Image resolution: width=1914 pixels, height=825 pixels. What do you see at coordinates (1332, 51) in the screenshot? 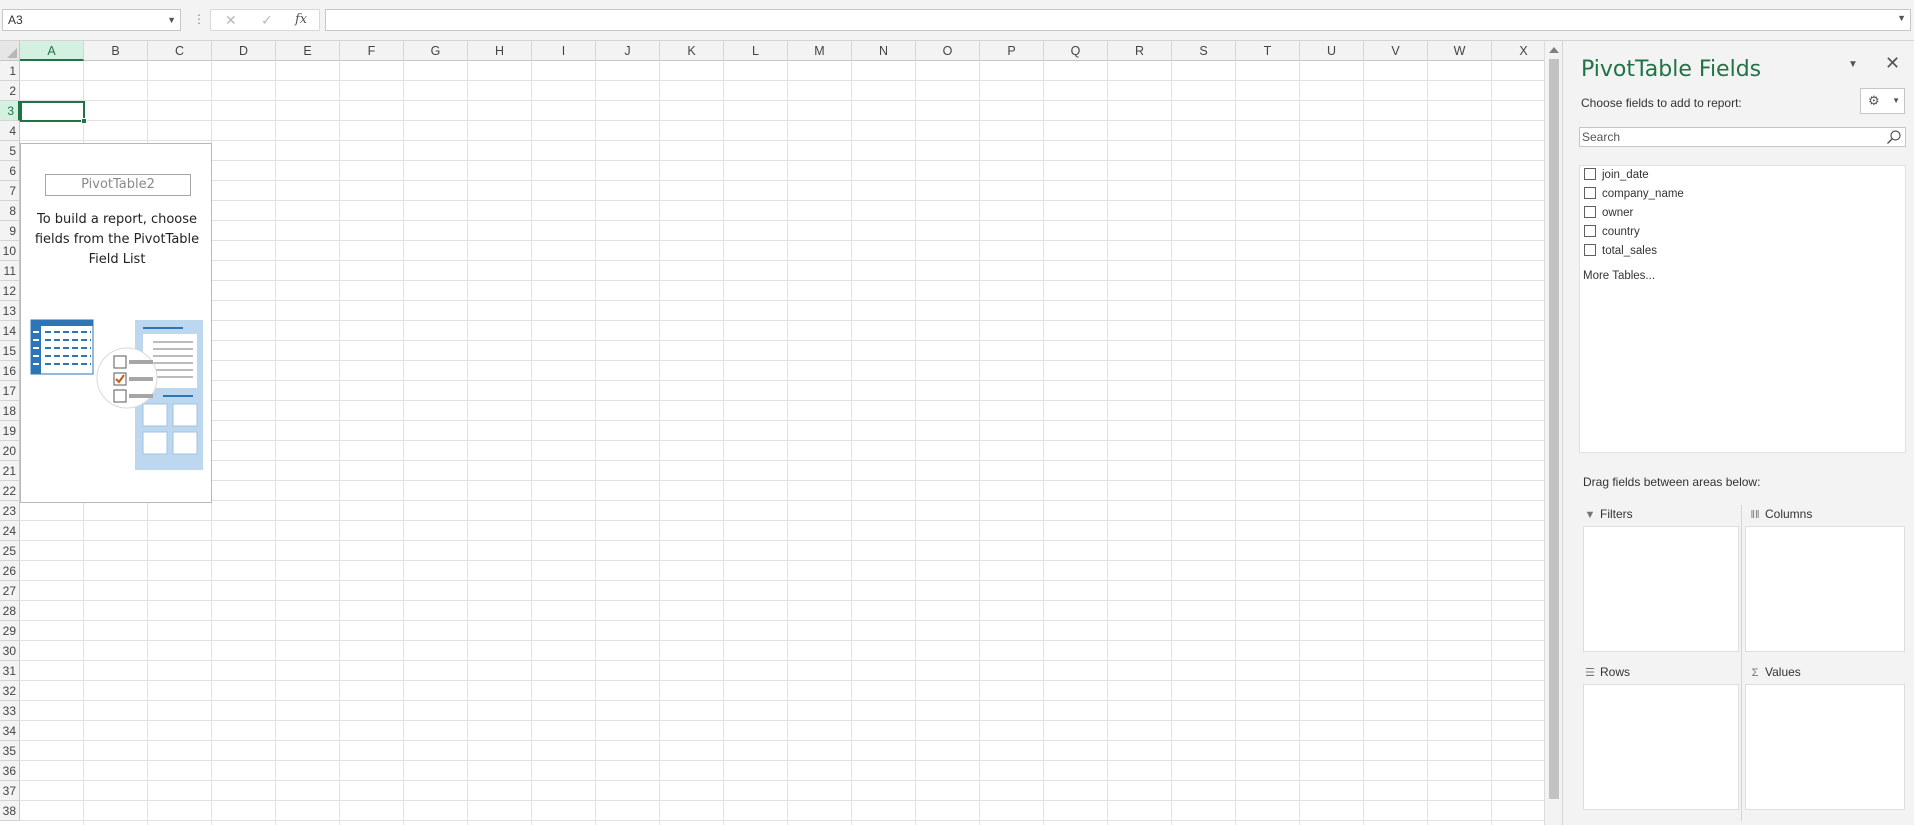
I see `column-header: U` at bounding box center [1332, 51].